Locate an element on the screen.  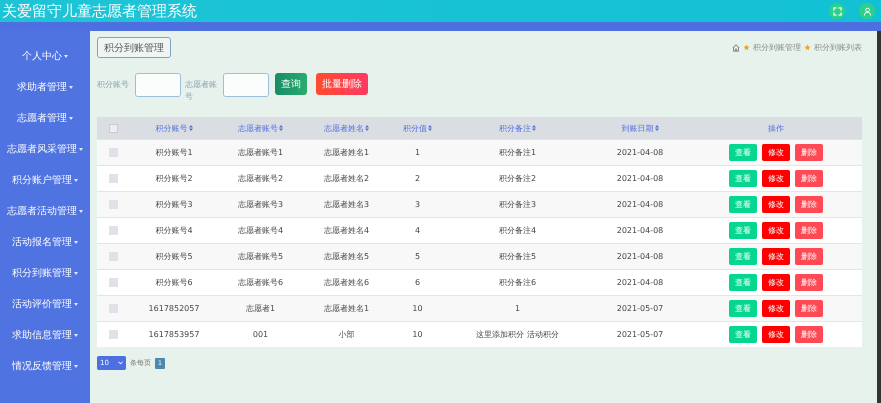
sidebar-item: 志愿者管理 is located at coordinates (45, 118).